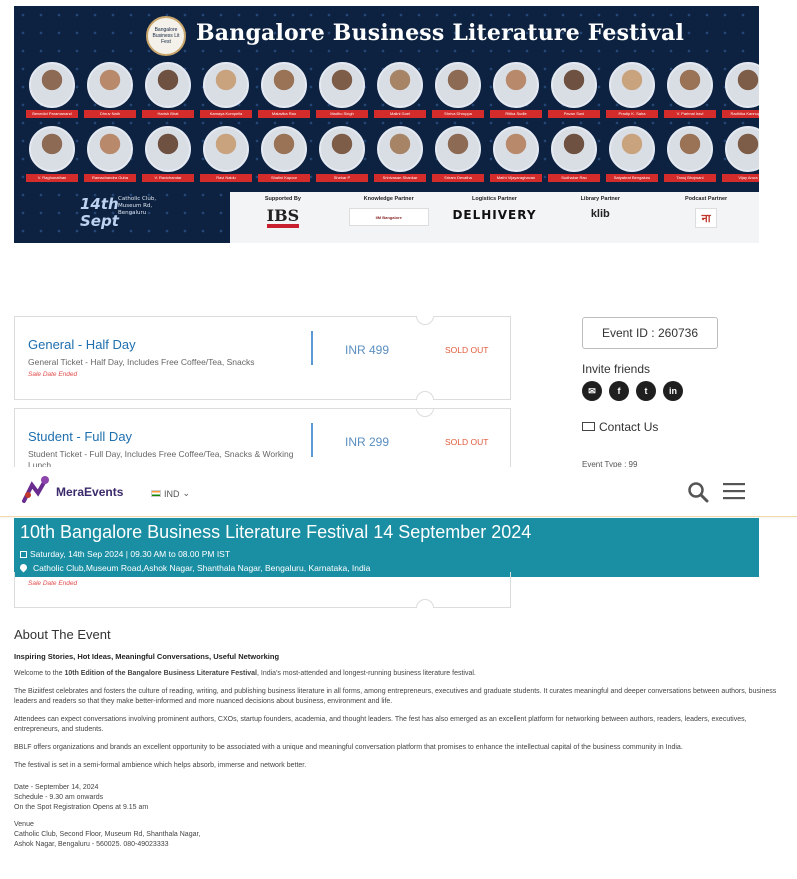 The height and width of the screenshot is (879, 797). I want to click on ticket-card-partial: Sale Date Ended, so click(262, 590).